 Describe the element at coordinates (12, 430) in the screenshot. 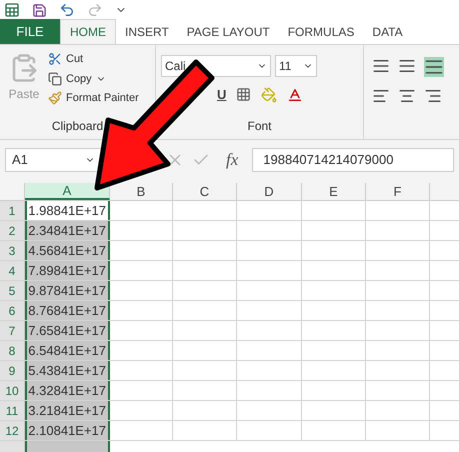

I see `row-header: 12` at that location.